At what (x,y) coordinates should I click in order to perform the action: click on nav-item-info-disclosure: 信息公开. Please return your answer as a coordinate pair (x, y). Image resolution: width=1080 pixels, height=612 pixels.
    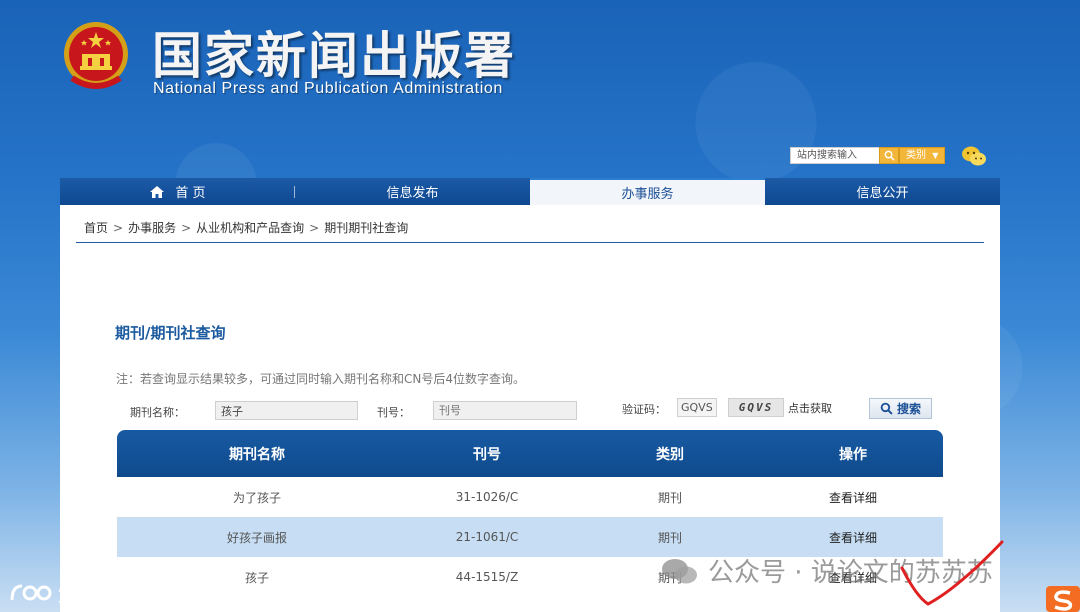
    Looking at the image, I should click on (882, 191).